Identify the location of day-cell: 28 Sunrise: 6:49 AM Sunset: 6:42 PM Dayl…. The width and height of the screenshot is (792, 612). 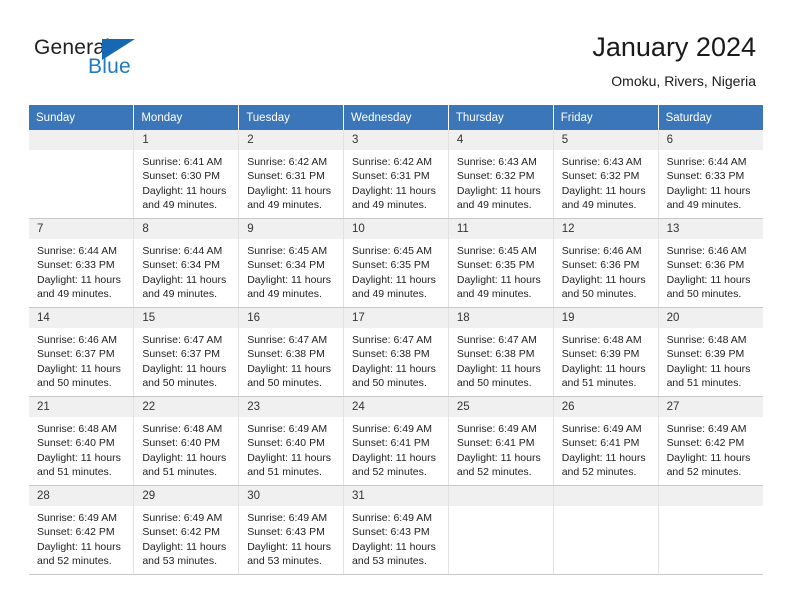
(82, 530).